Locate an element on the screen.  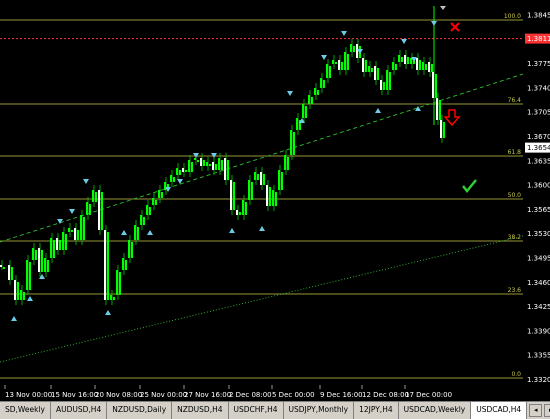
chart-tab: USDCAD,H4 is located at coordinates (499, 410).